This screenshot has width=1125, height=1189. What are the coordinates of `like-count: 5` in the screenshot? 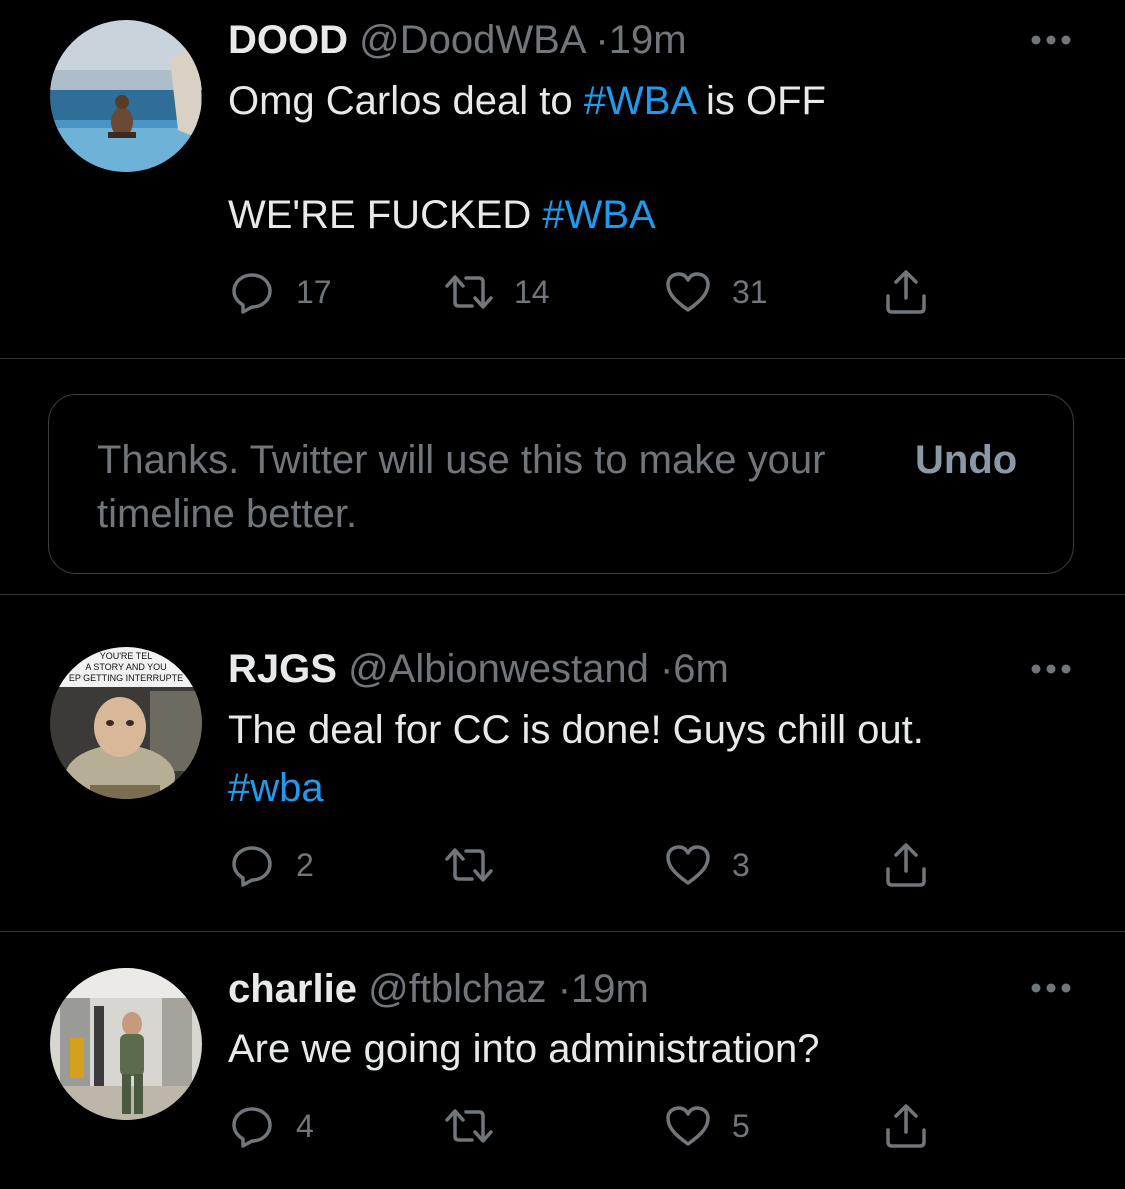 It's located at (741, 1125).